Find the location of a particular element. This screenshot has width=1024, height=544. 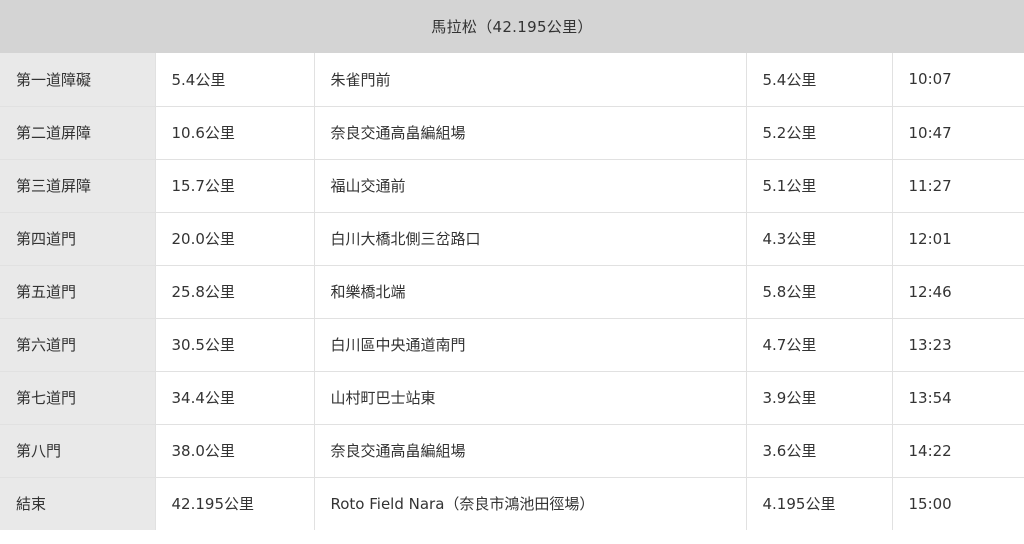

checkpoint-label: 第五道門 is located at coordinates (77, 292).